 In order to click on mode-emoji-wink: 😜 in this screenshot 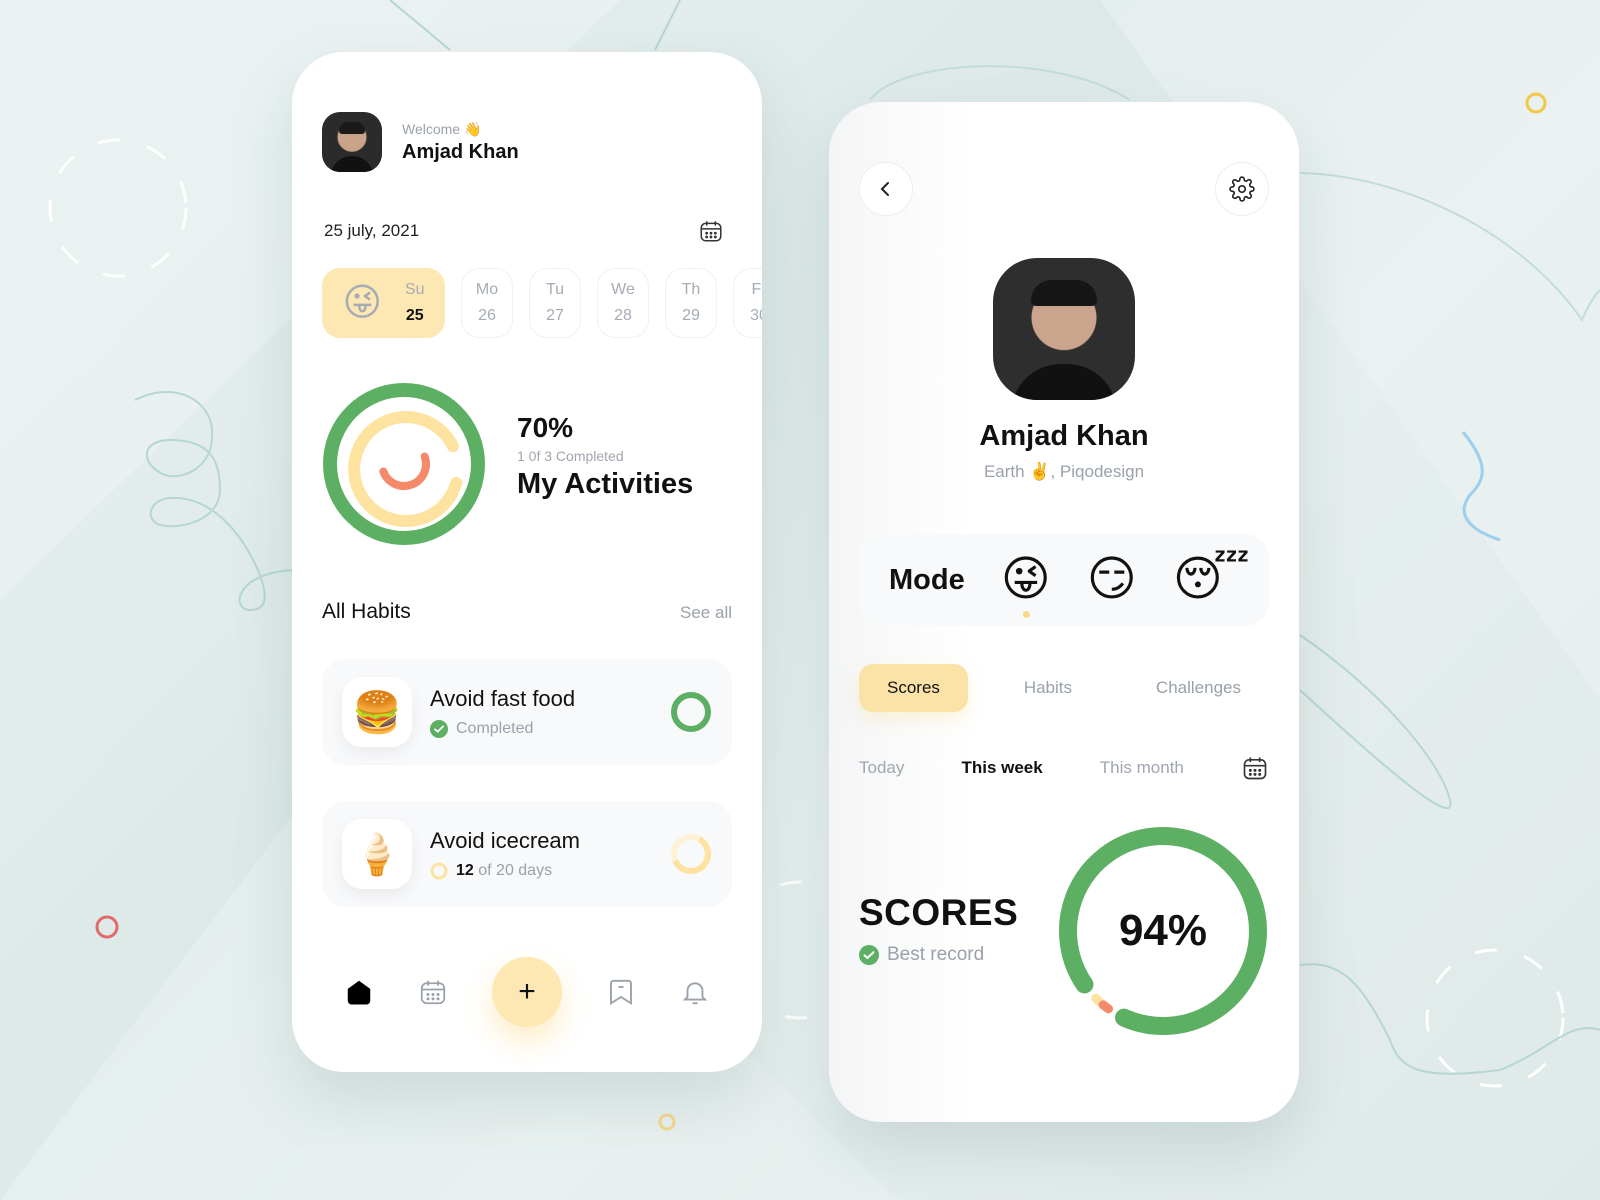, I will do `click(1025, 585)`.